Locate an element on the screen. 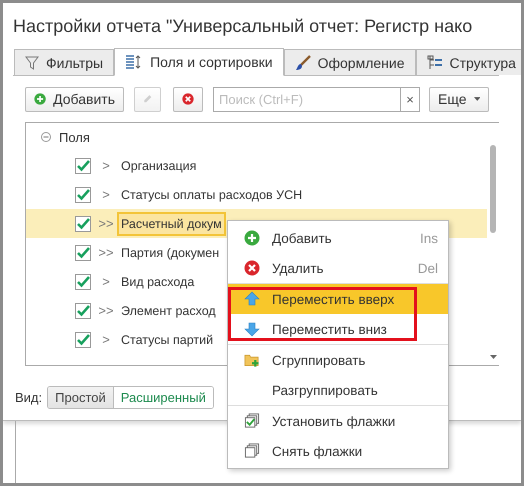 Image resolution: width=524 pixels, height=486 pixels. view-label: Вид: is located at coordinates (28, 397).